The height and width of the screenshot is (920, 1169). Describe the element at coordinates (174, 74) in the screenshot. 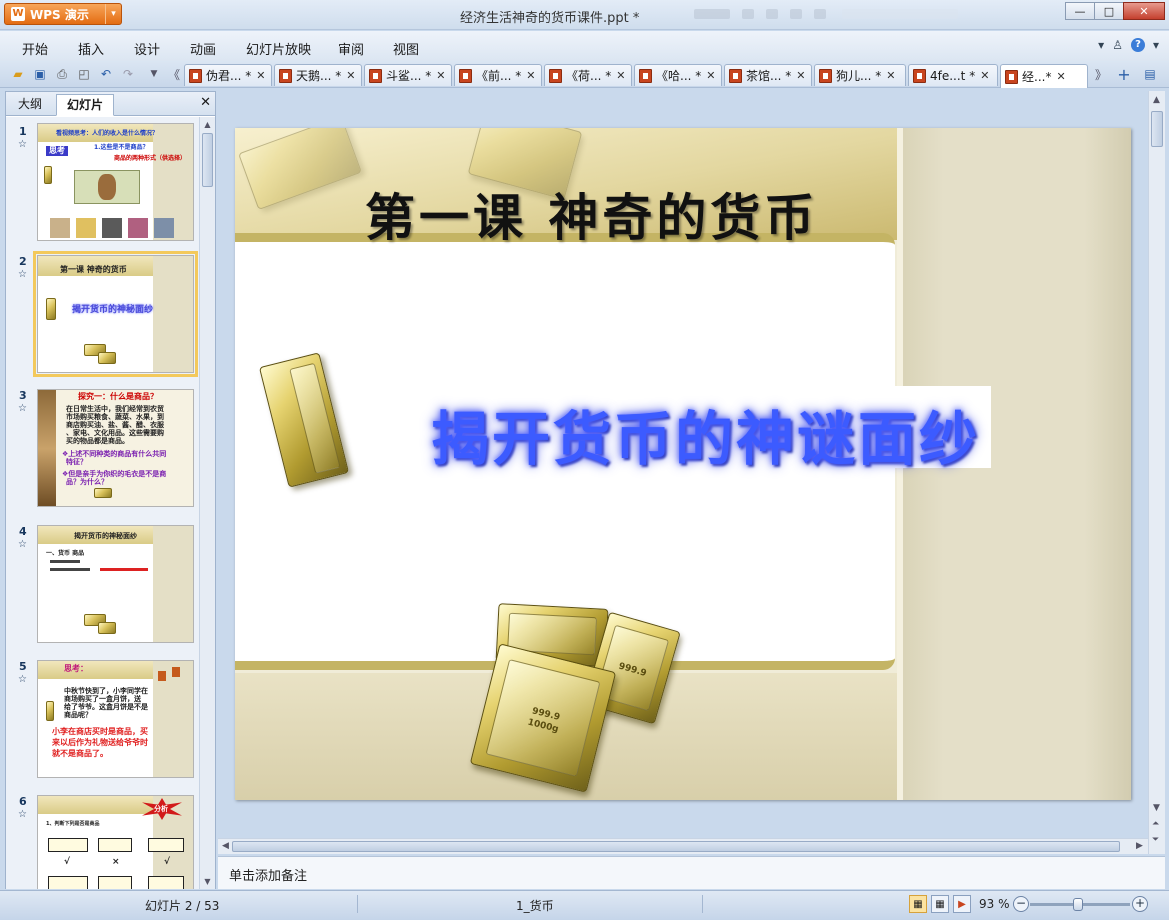

I see `tabs-scroll-left-icon: 《` at that location.